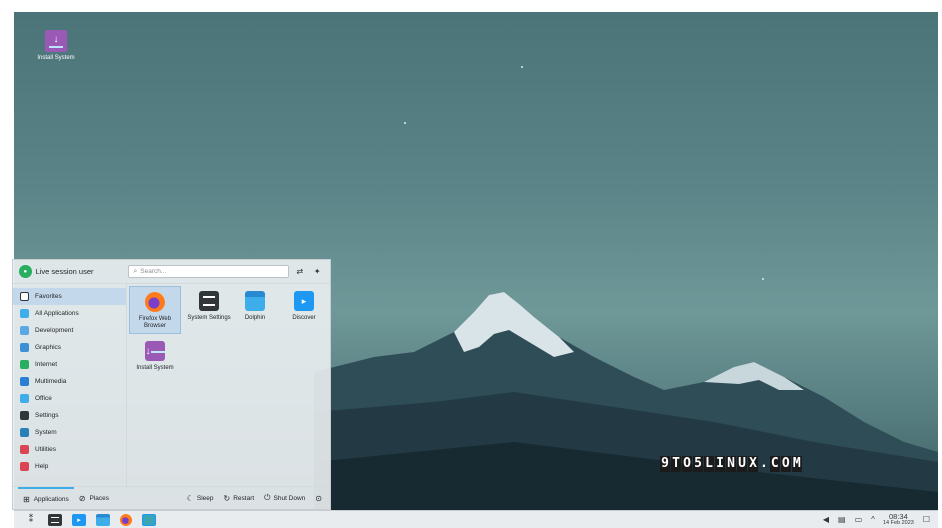 The width and height of the screenshot is (942, 528). I want to click on taskbar-firefox-icon, so click(126, 519).